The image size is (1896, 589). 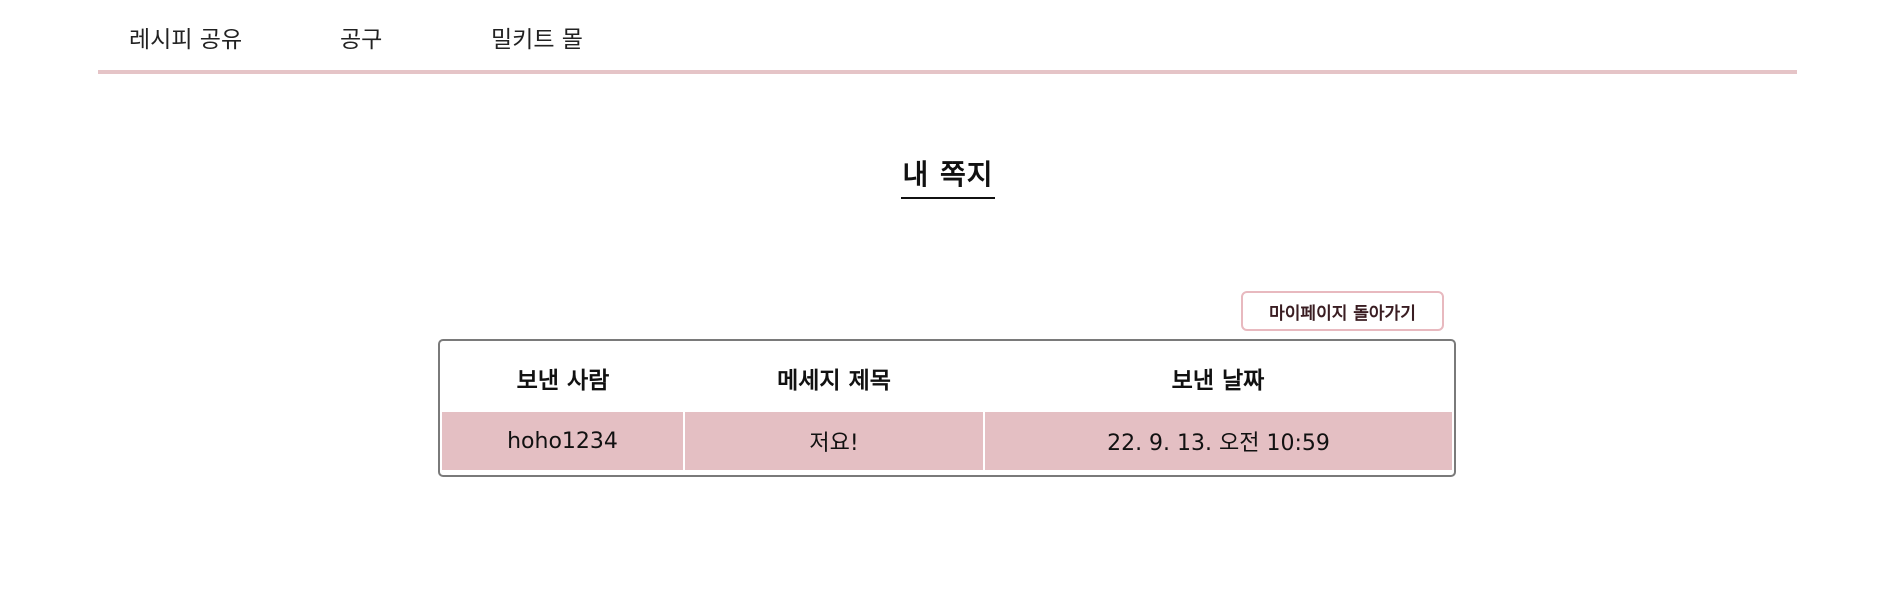 I want to click on page-title-container: 내 쪽지, so click(x=948, y=177).